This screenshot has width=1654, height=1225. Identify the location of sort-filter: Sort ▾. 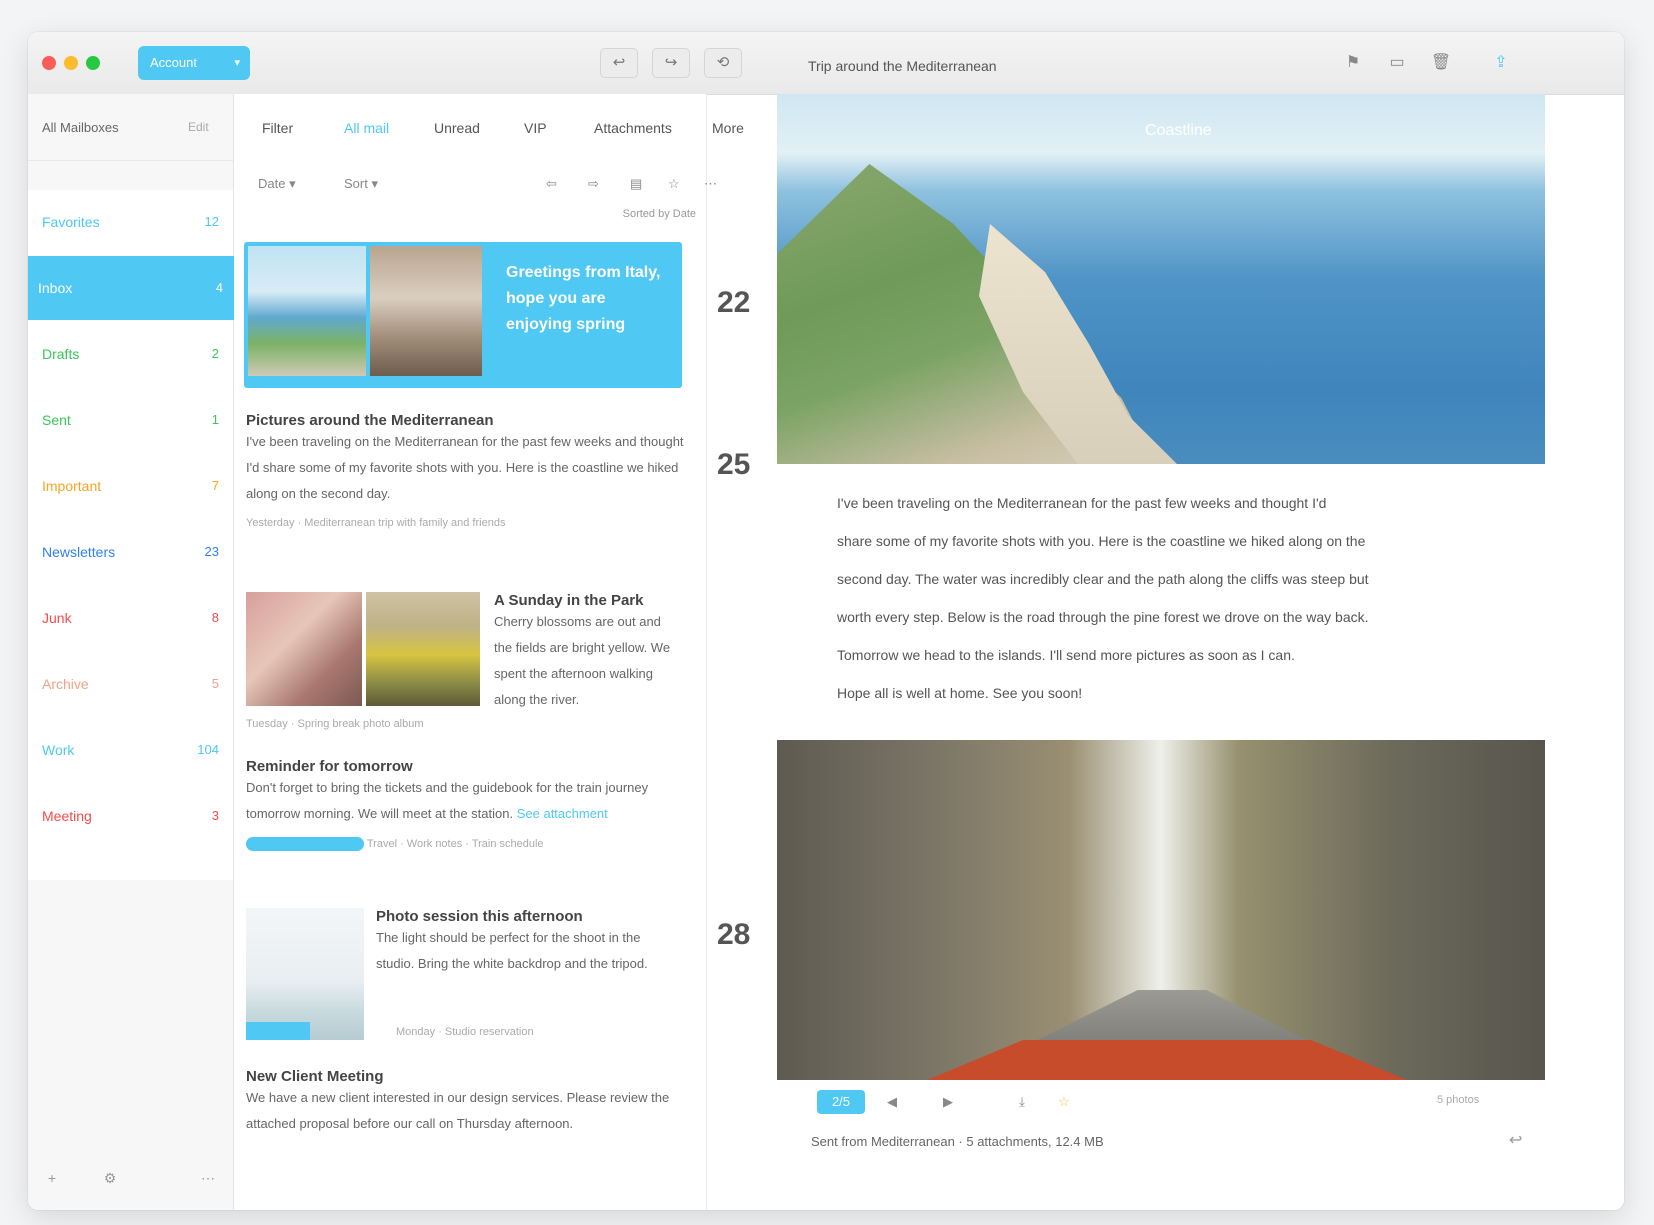
(361, 184).